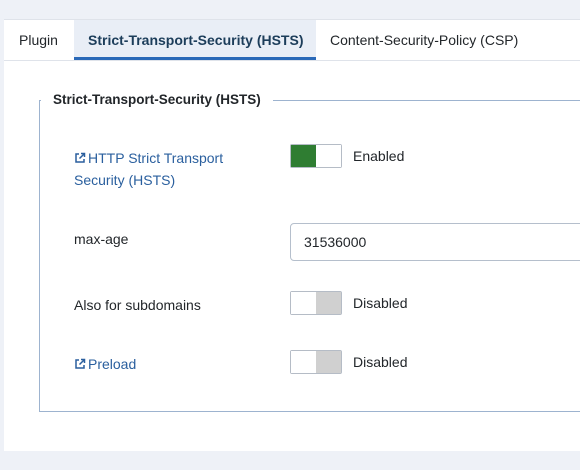  I want to click on preload-label: Preload, so click(105, 364).